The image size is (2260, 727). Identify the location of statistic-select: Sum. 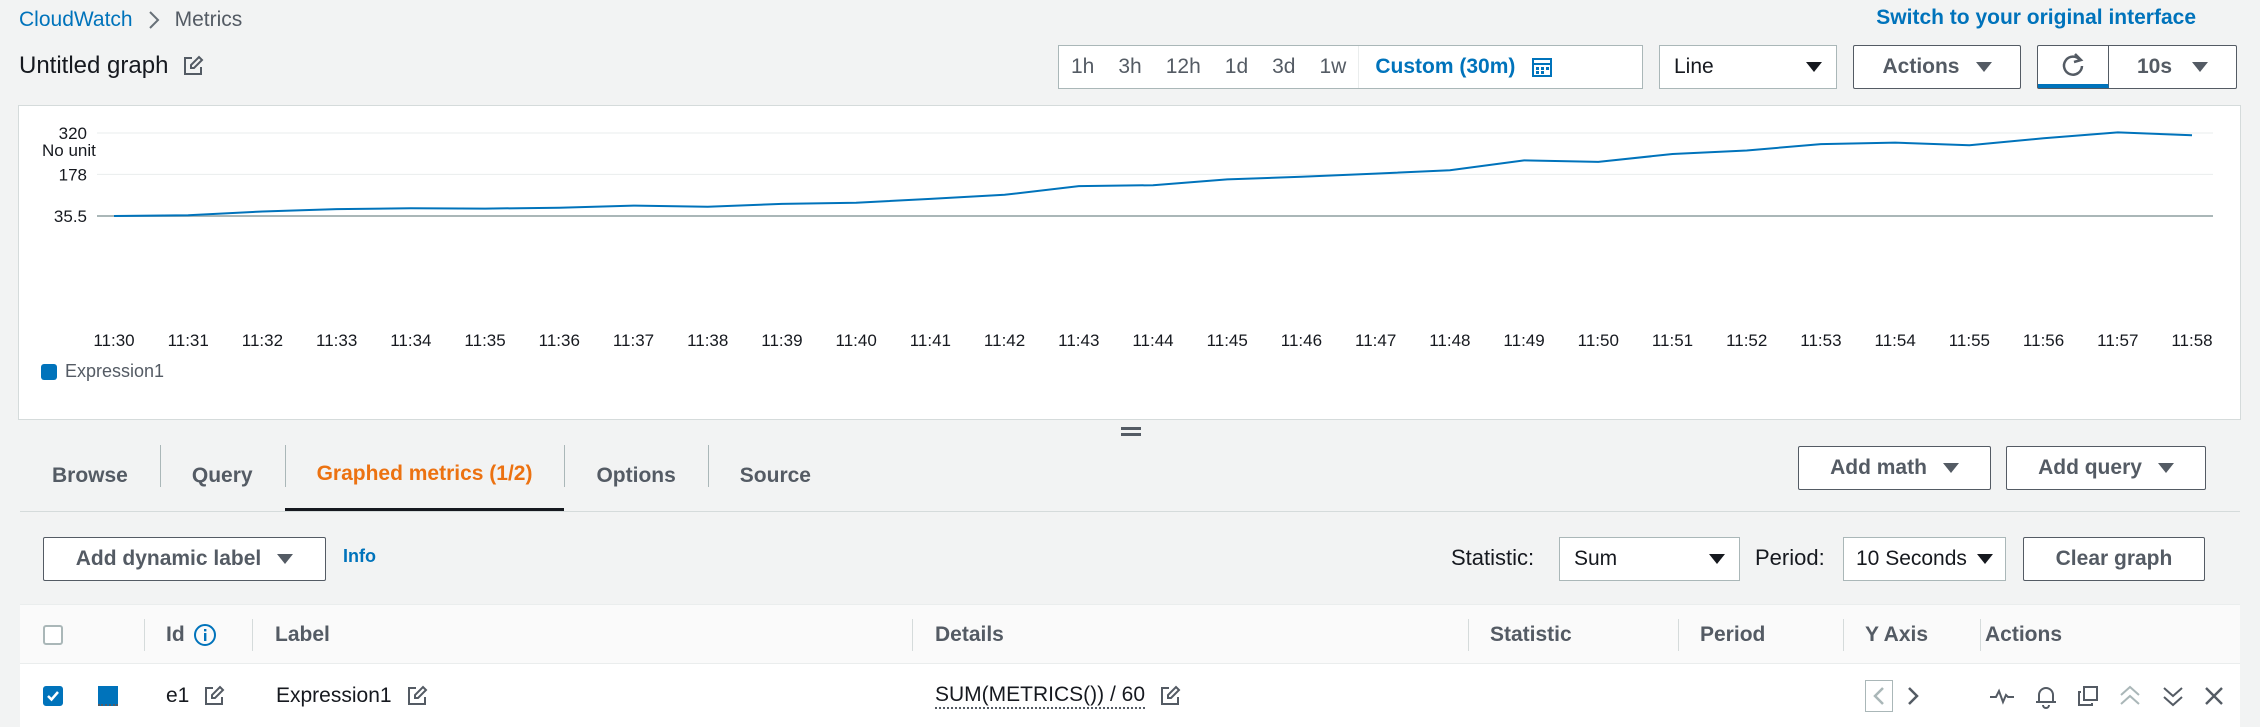
(1649, 559).